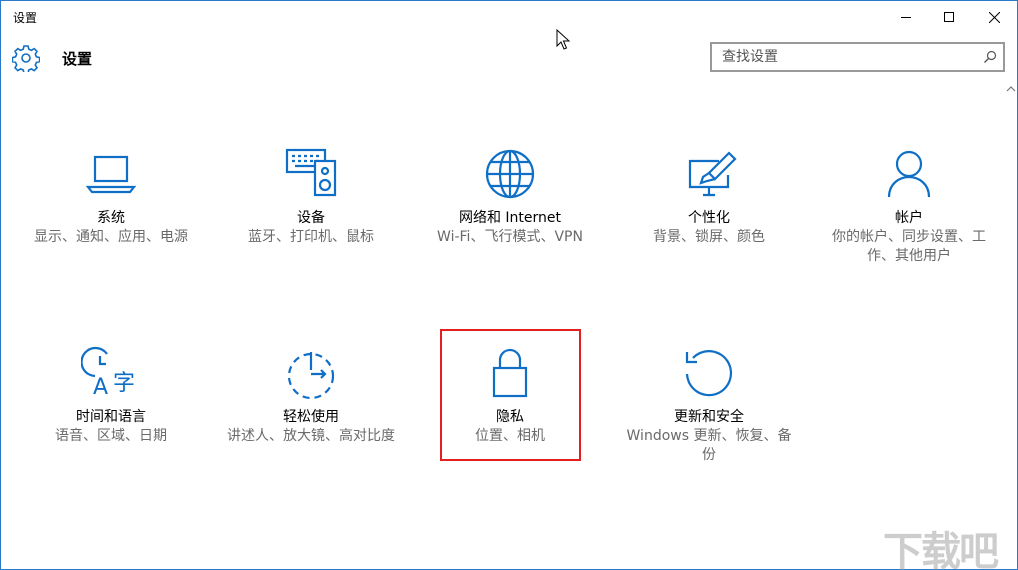  Describe the element at coordinates (111, 417) in the screenshot. I see `tile-name: 时间和语言` at that location.